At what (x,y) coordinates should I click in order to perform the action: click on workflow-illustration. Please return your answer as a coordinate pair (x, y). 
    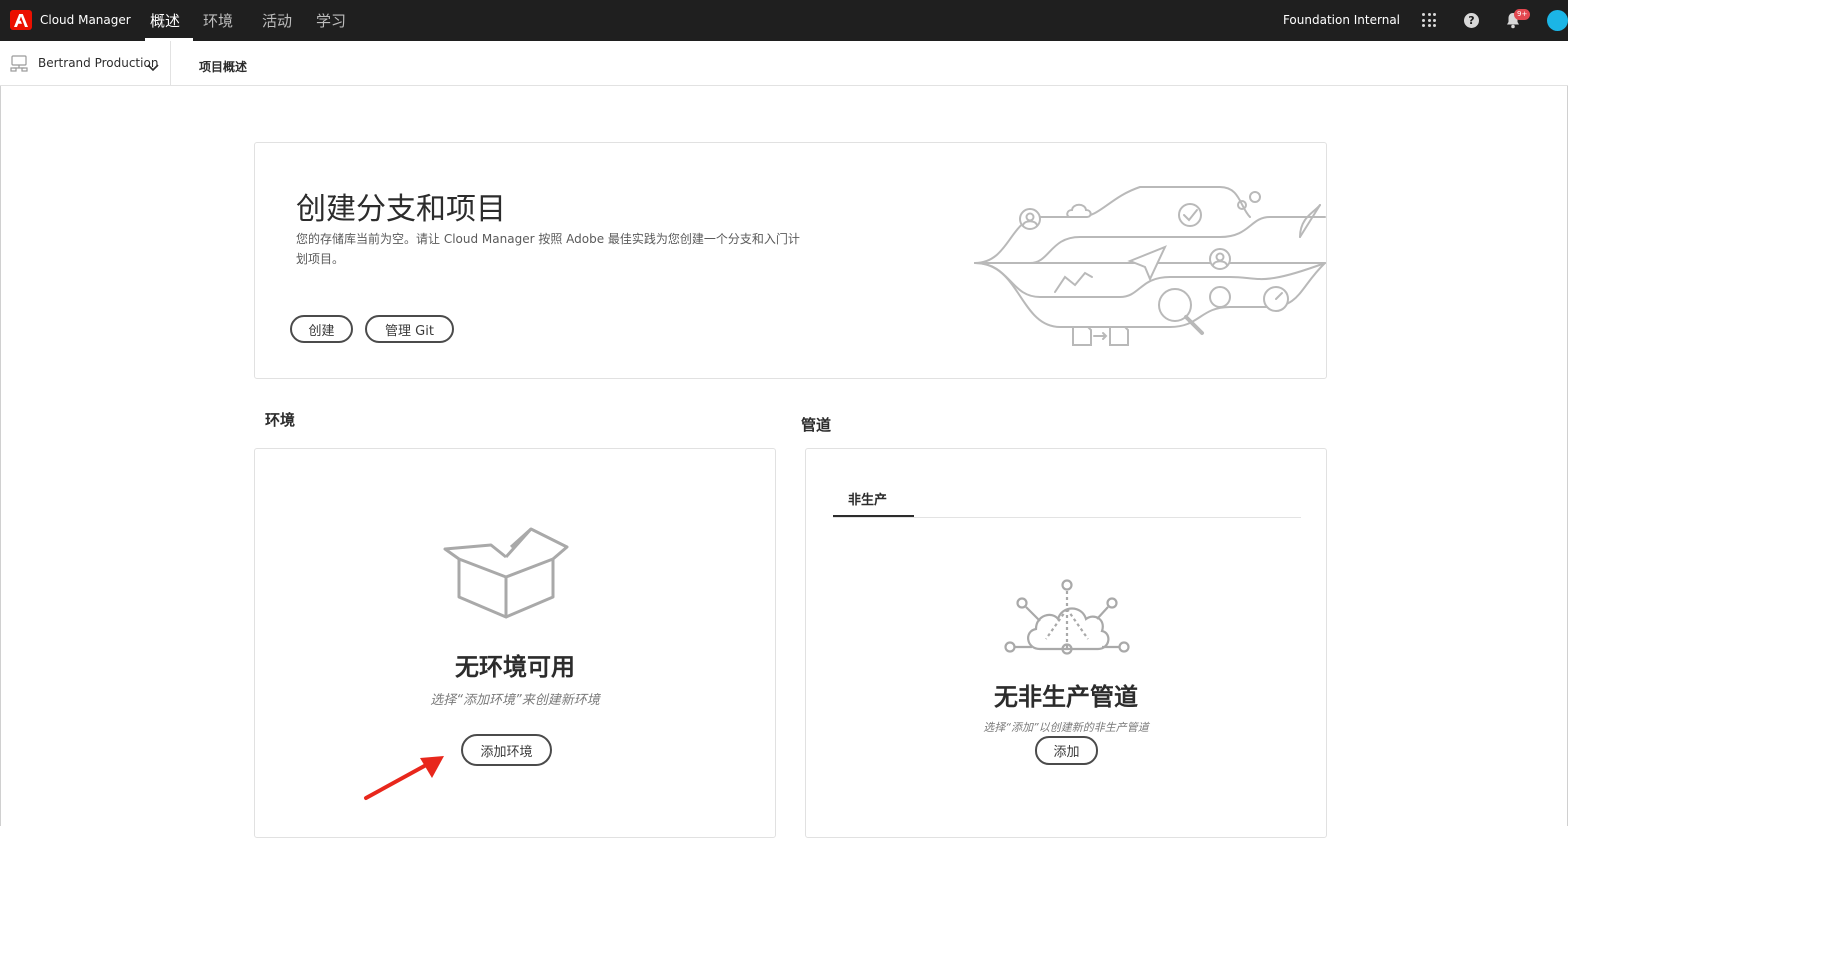
    Looking at the image, I should click on (1150, 266).